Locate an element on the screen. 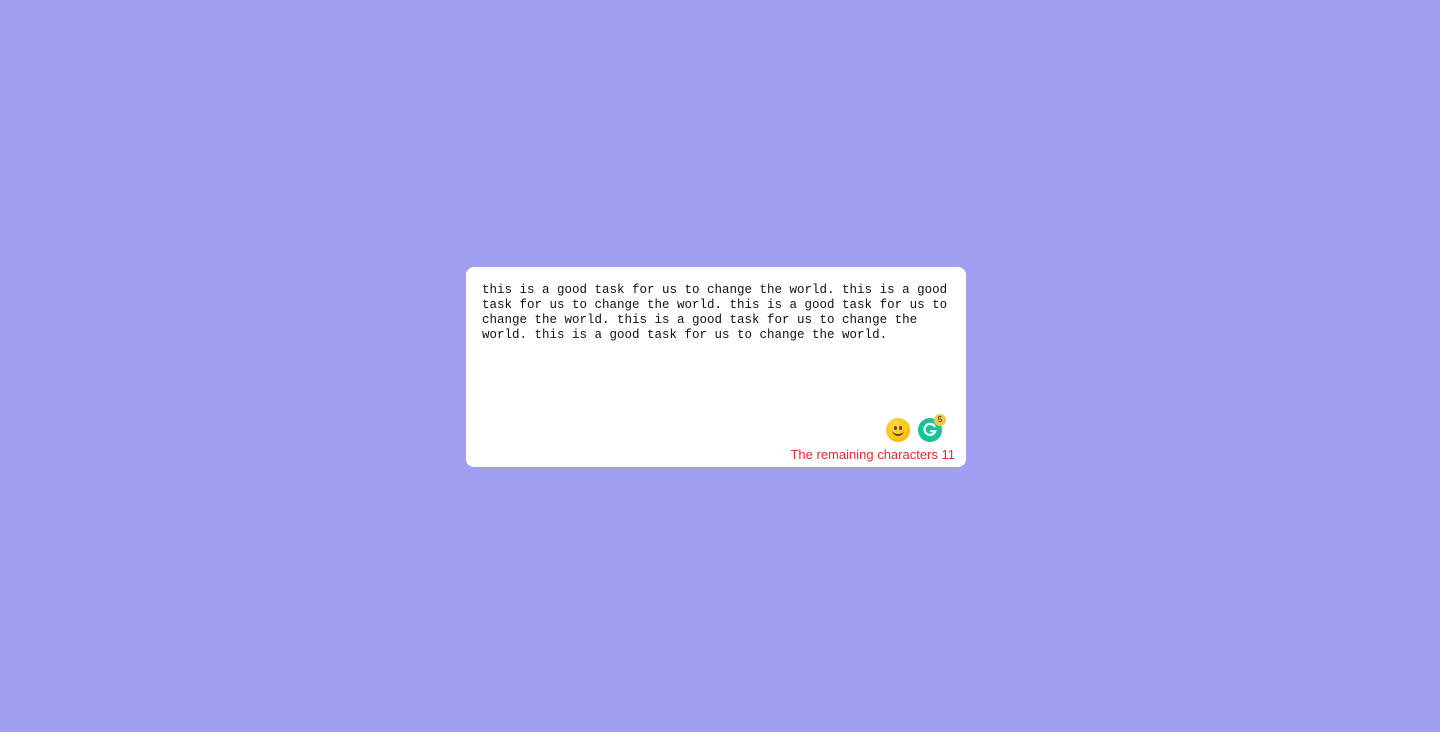  grammarly-badge: 5 is located at coordinates (940, 420).